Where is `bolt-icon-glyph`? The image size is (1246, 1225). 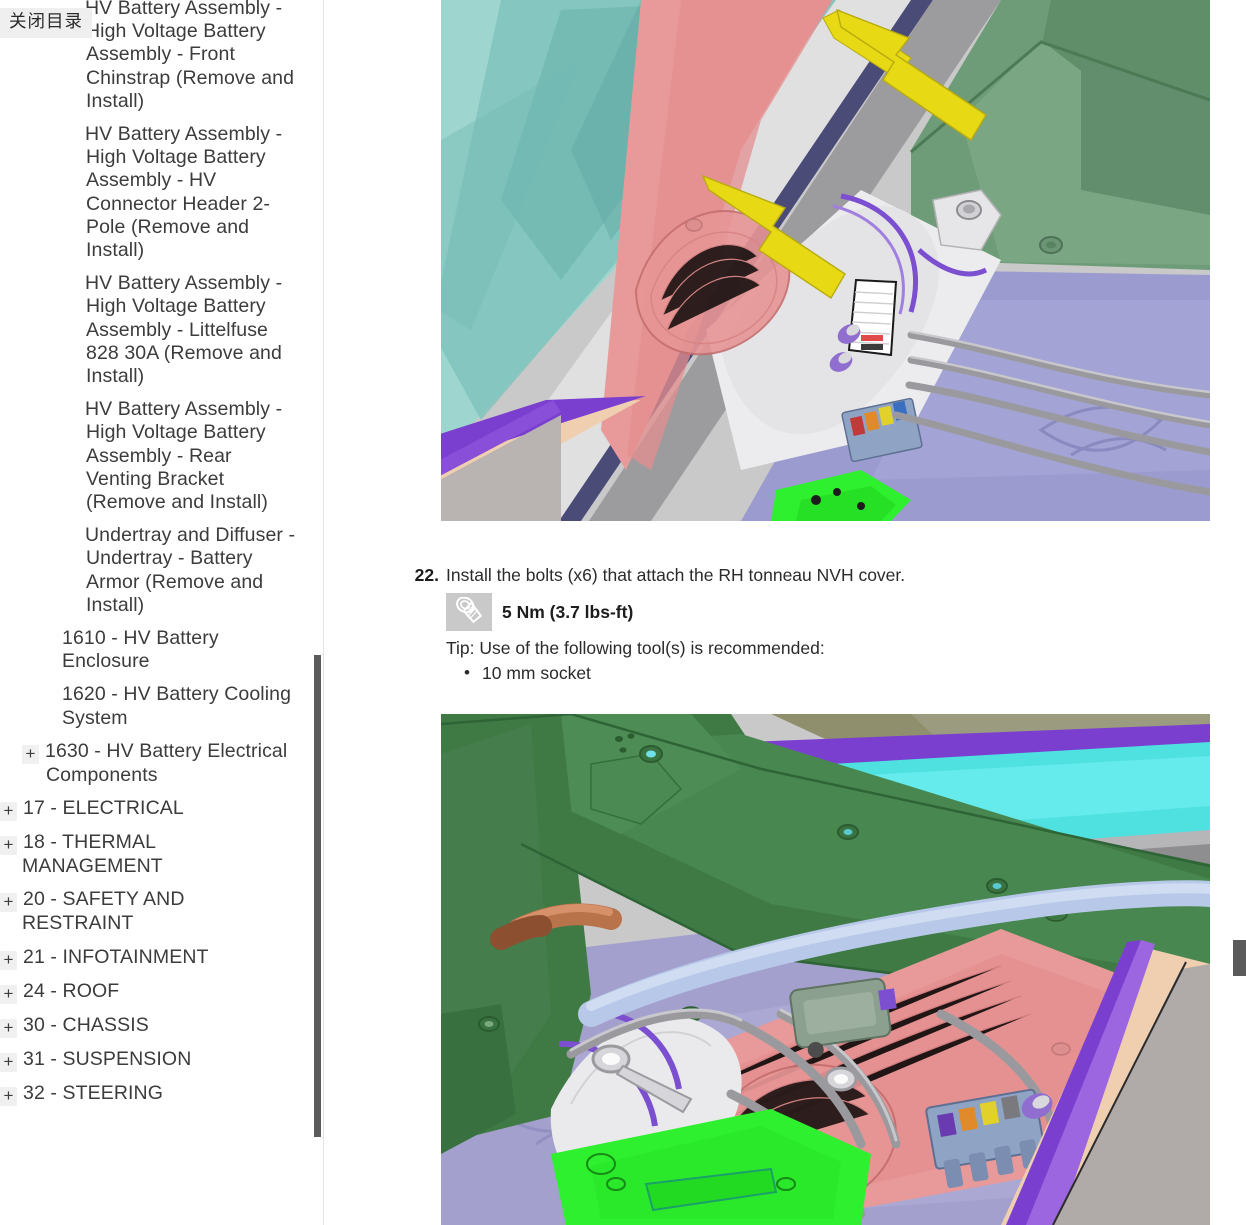
bolt-icon-glyph is located at coordinates (469, 610).